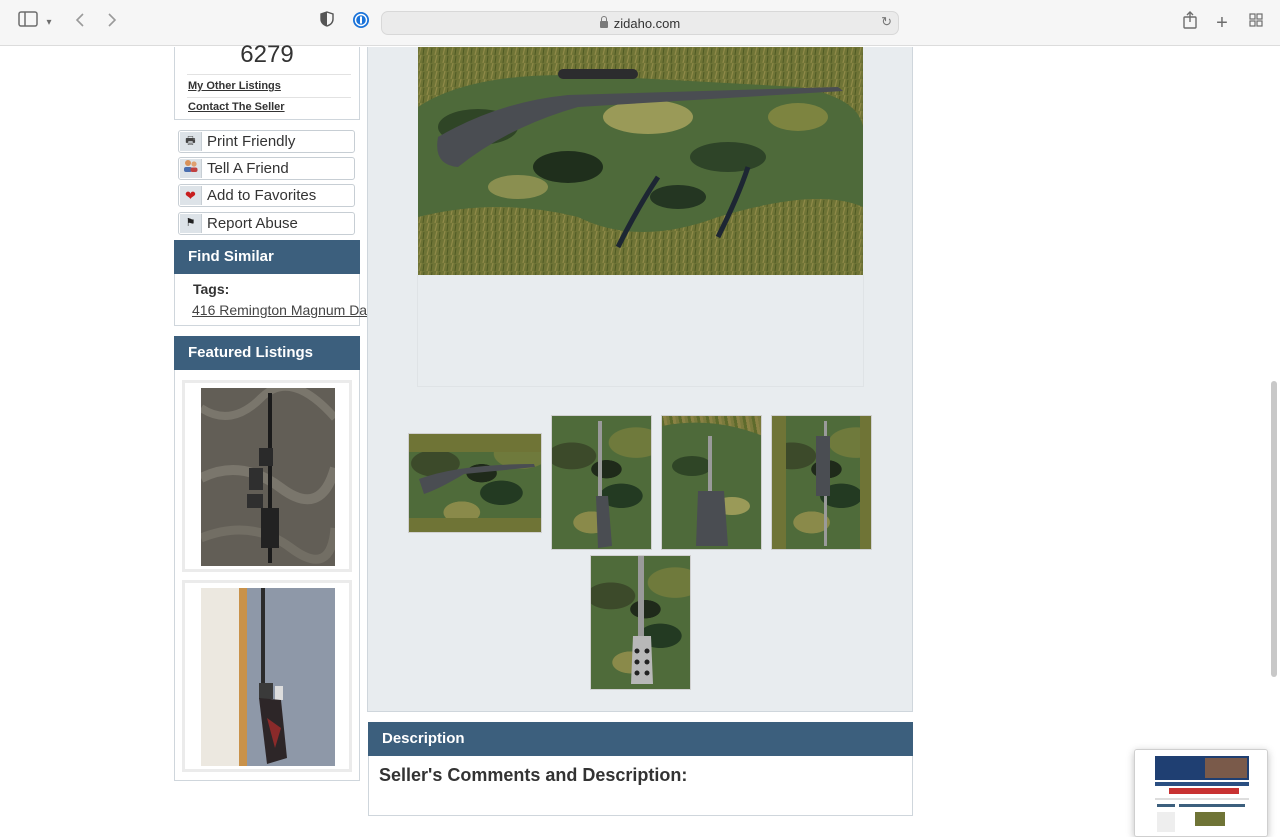  What do you see at coordinates (1201, 793) in the screenshot?
I see `page-preview-thumbnail` at bounding box center [1201, 793].